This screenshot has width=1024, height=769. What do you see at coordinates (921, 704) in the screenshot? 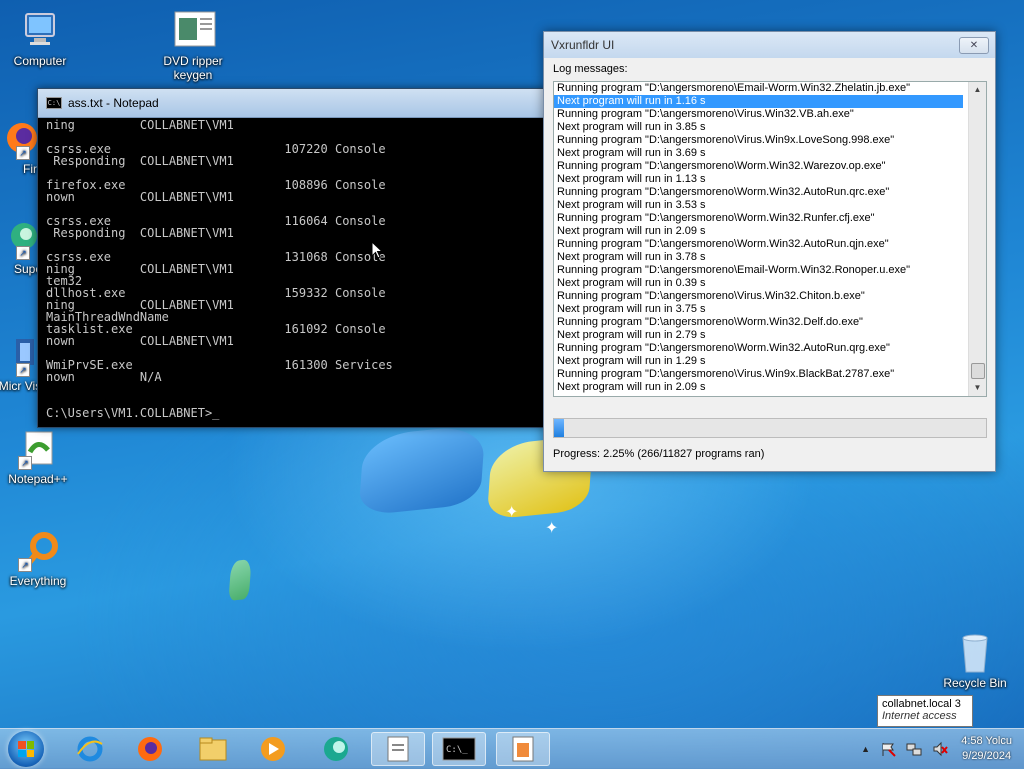
I see `tooltip-line: collabnet.local 3` at bounding box center [921, 704].